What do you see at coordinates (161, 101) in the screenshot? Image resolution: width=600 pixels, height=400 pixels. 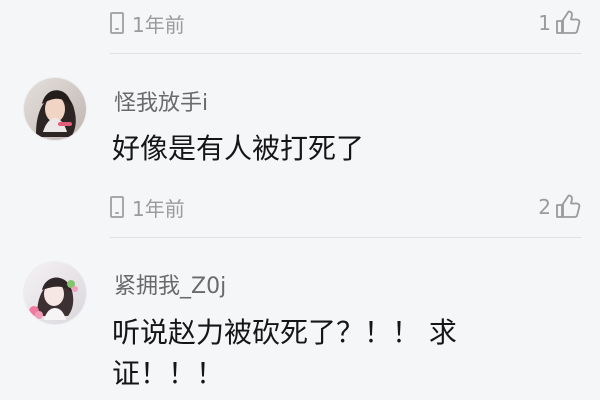 I see `username-comment-2: 怪我放手i` at bounding box center [161, 101].